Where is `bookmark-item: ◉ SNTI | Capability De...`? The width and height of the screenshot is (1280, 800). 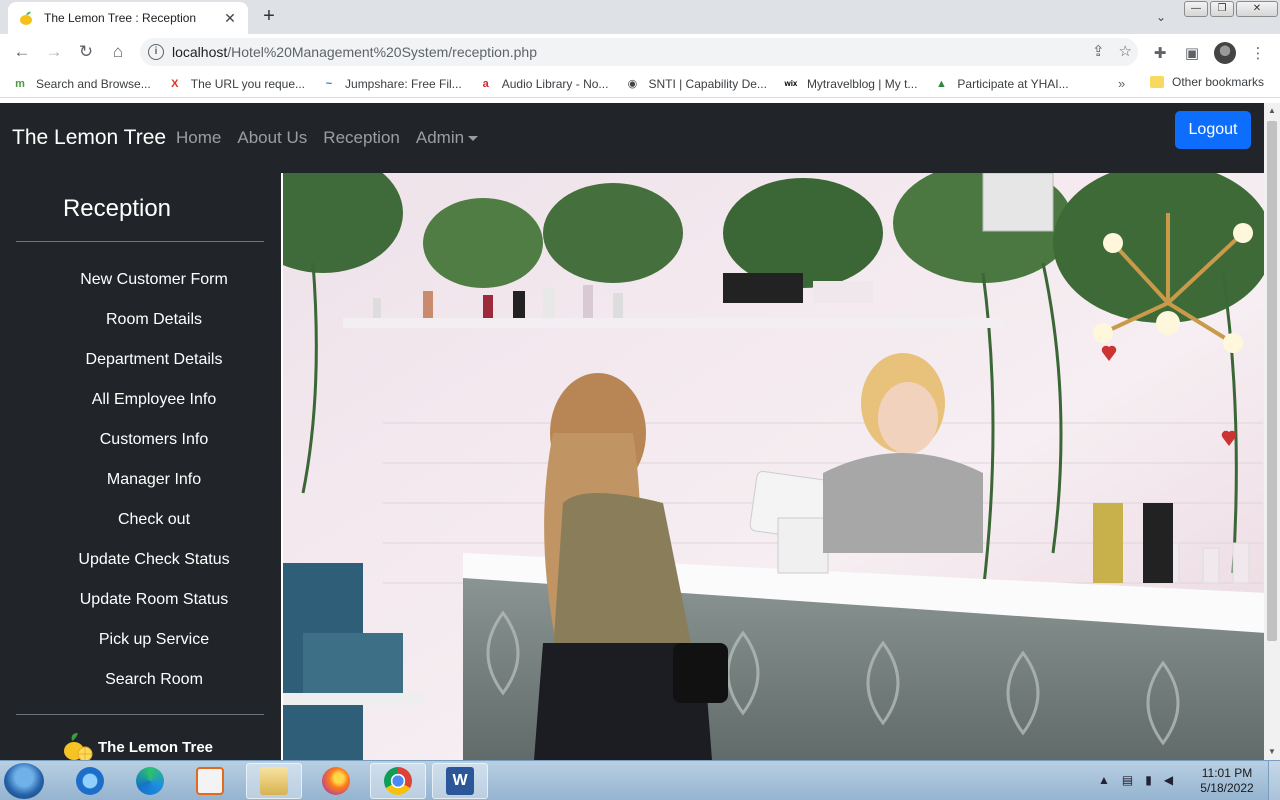 bookmark-item: ◉ SNTI | Capability De... is located at coordinates (695, 84).